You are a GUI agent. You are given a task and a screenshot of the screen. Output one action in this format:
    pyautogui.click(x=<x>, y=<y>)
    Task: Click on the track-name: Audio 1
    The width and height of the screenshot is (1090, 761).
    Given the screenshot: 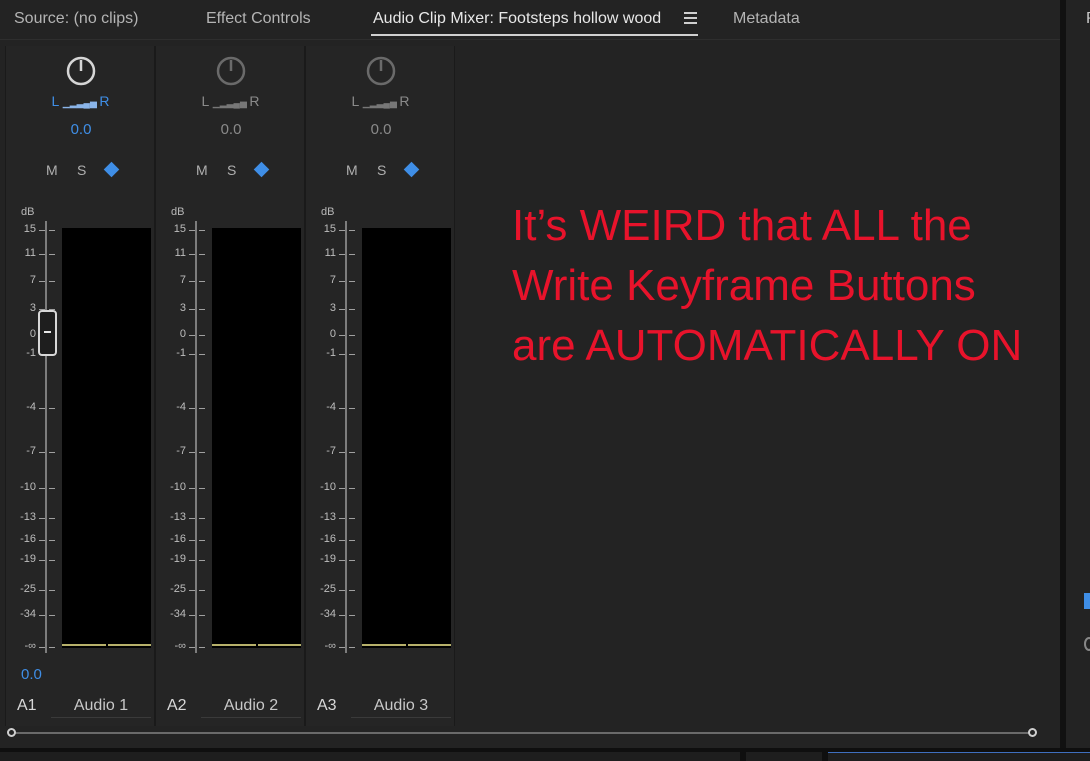 What is the action you would take?
    pyautogui.click(x=101, y=707)
    